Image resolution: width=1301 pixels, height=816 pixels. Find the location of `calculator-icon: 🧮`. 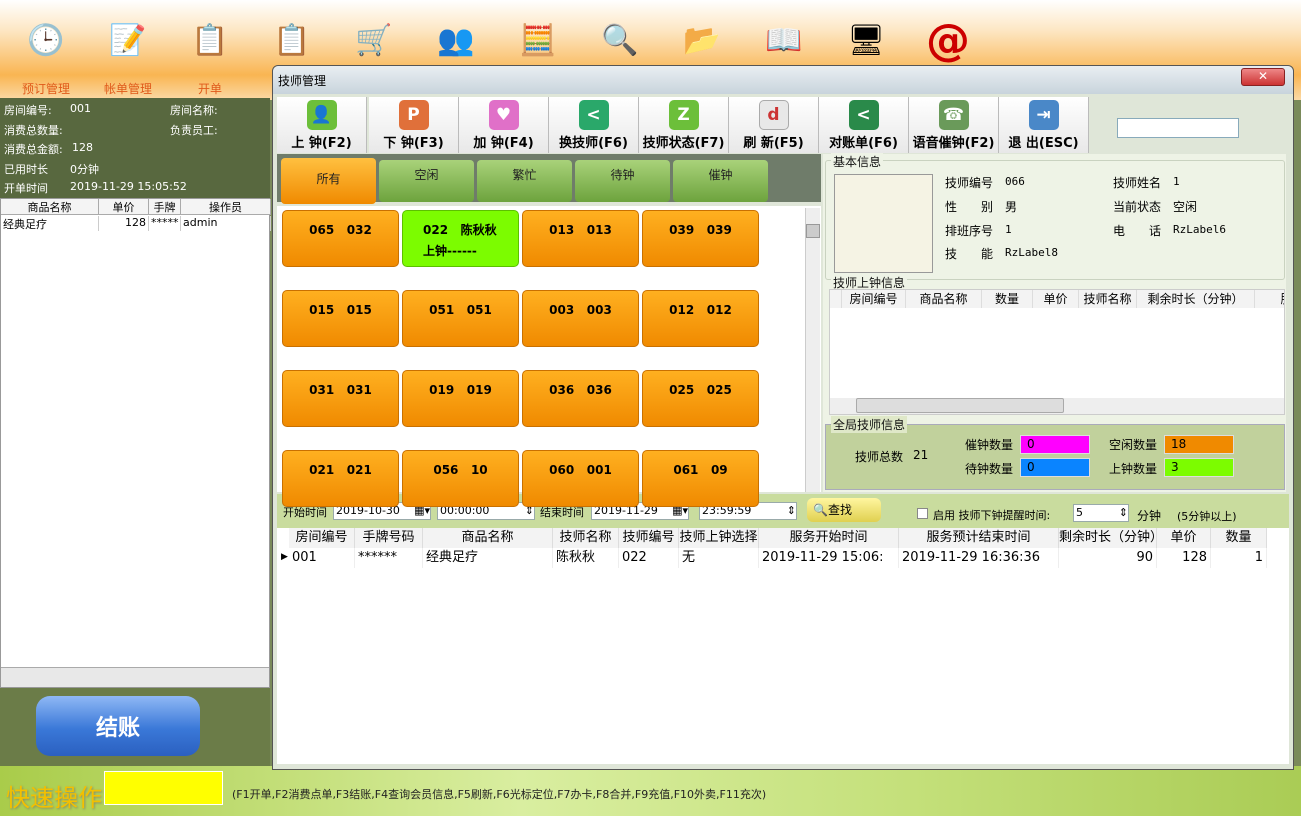

calculator-icon: 🧮 is located at coordinates (538, 40).